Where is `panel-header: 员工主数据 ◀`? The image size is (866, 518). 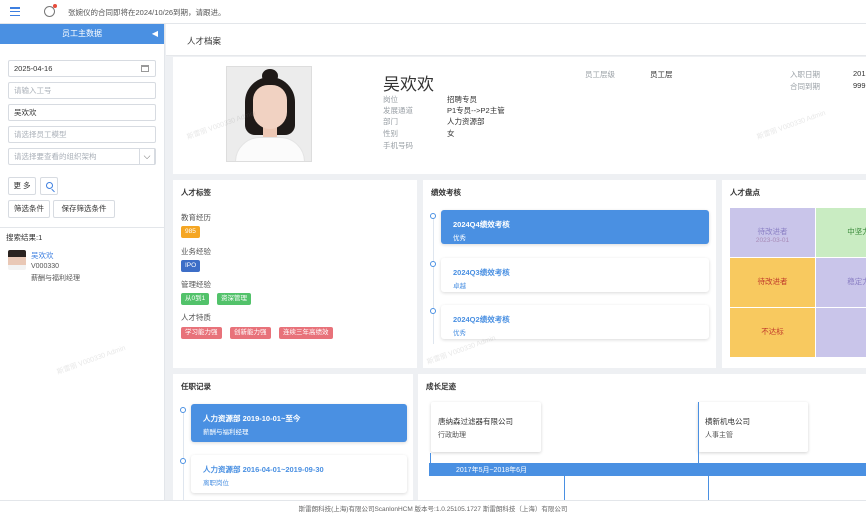
panel-header: 员工主数据 ◀ is located at coordinates (82, 34).